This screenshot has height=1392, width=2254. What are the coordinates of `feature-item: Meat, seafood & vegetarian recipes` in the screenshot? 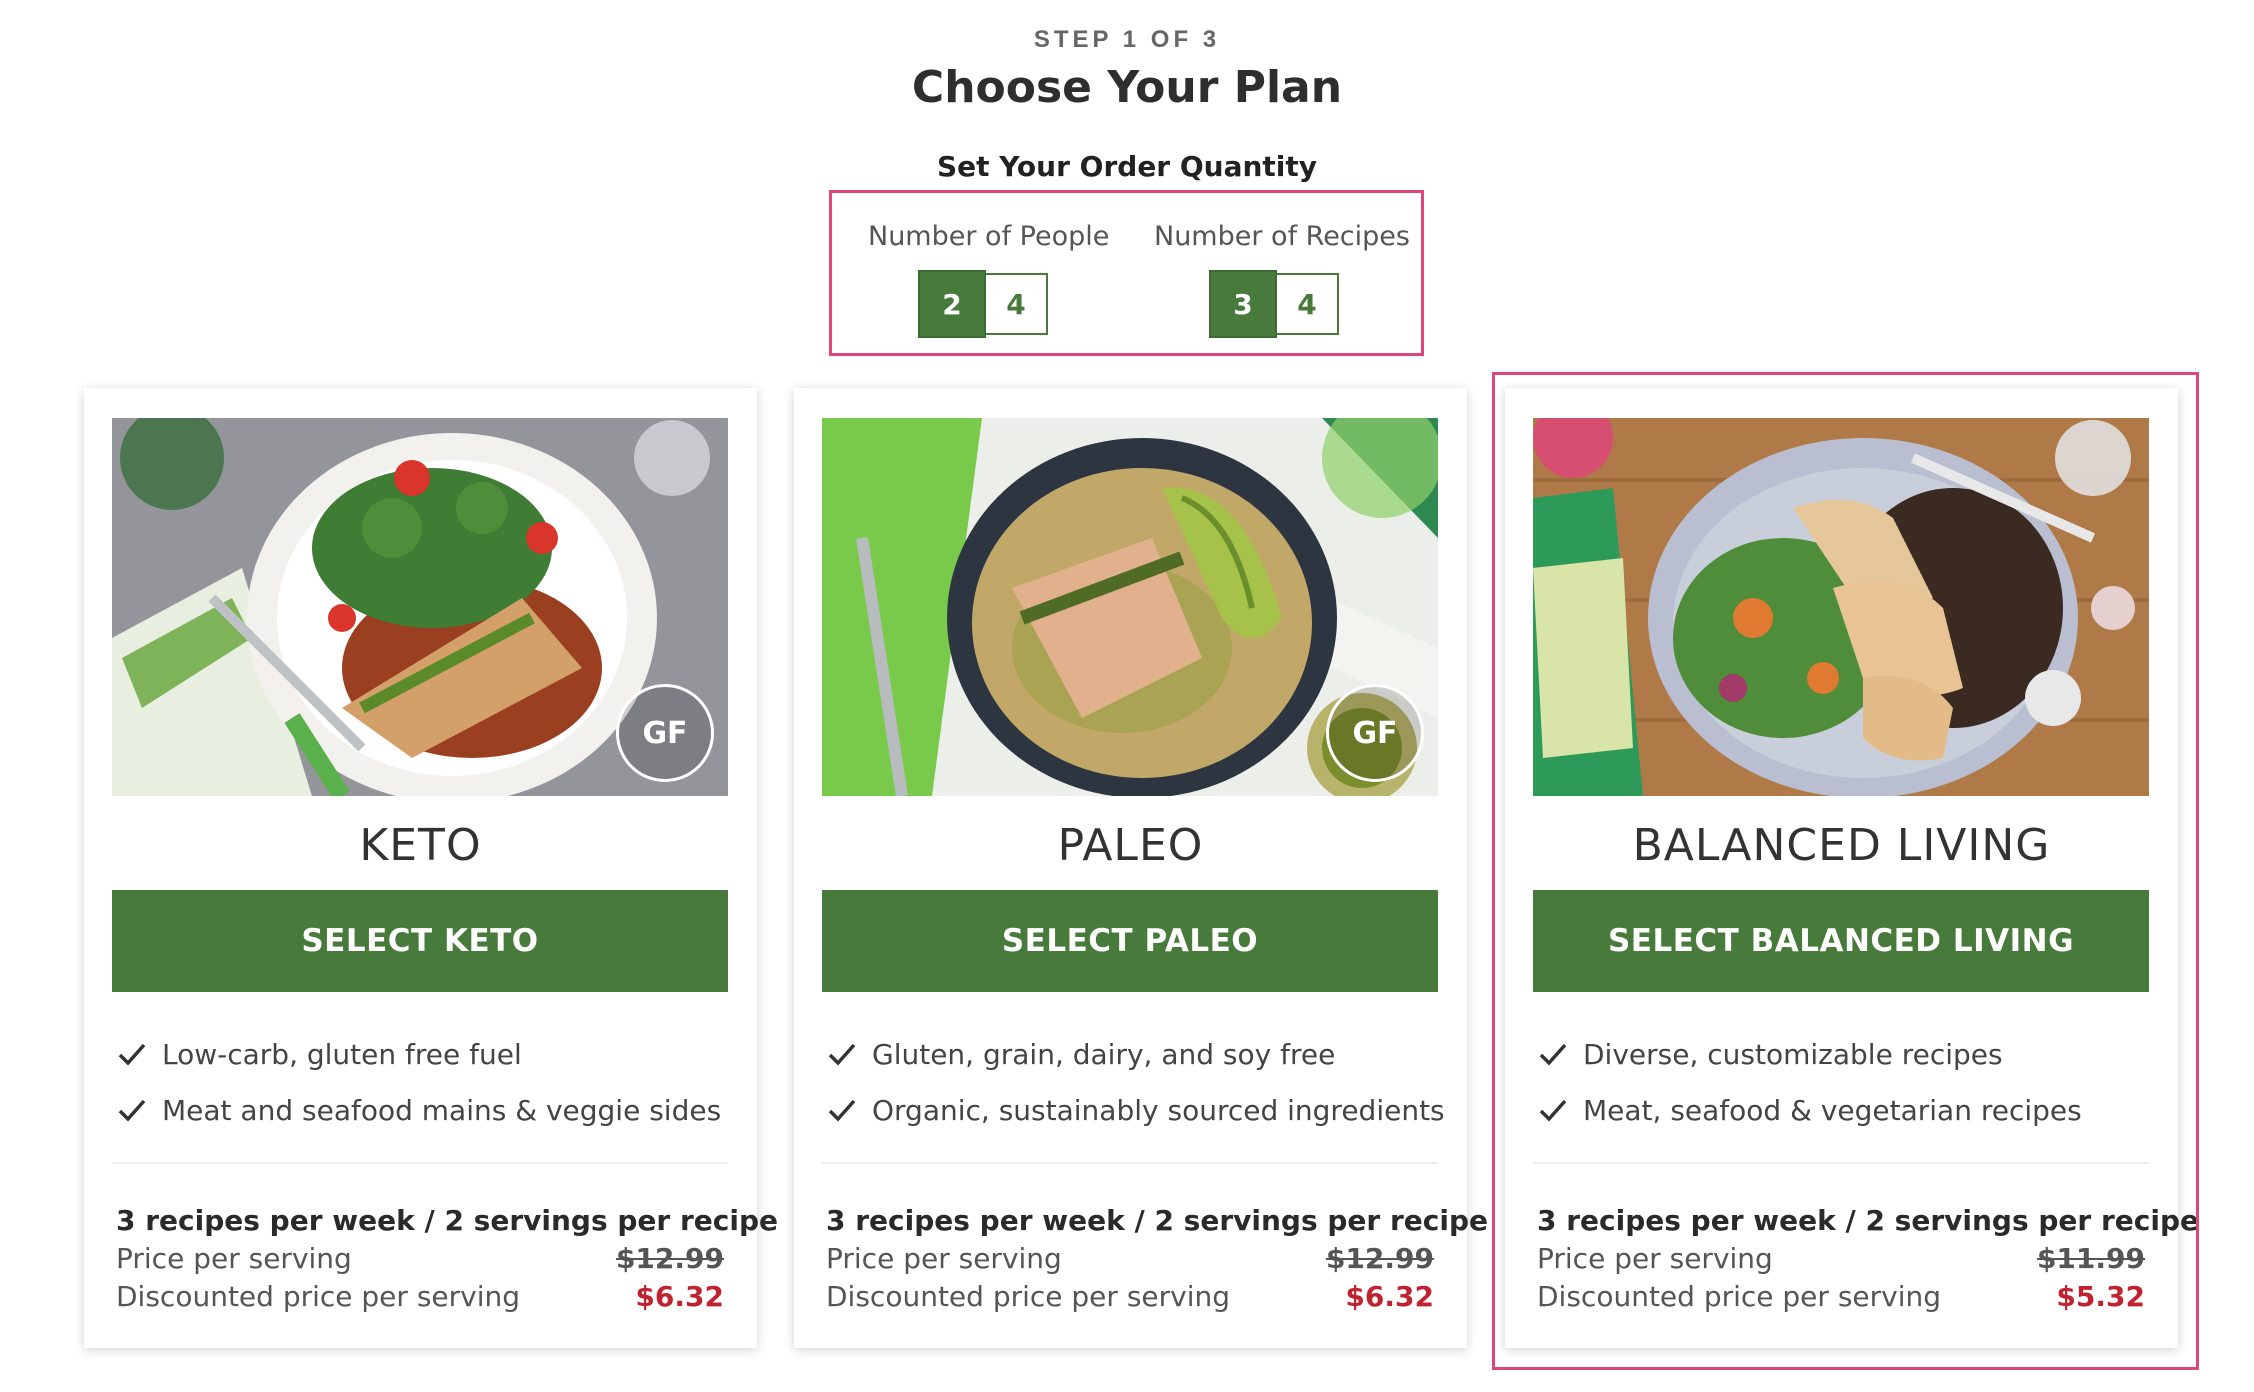 It's located at (1809, 1110).